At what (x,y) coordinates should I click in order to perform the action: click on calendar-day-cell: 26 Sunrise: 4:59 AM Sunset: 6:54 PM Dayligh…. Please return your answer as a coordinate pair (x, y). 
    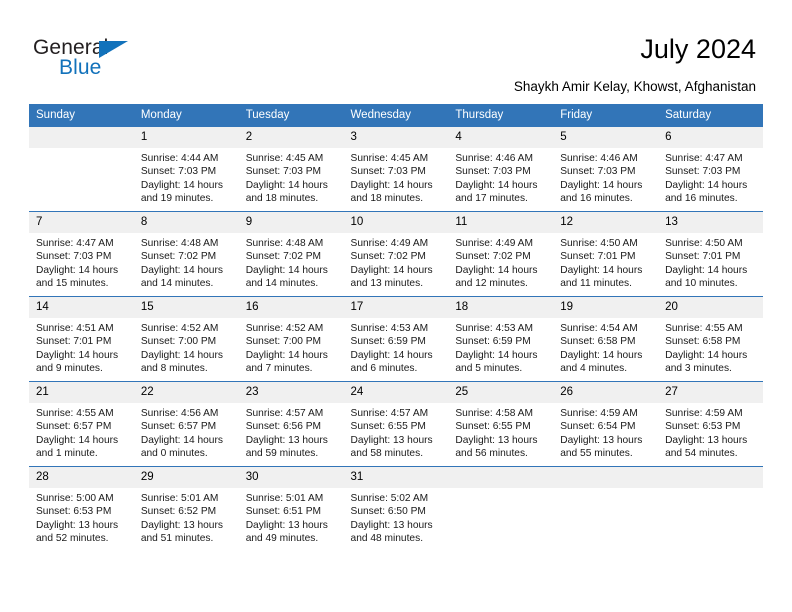
    Looking at the image, I should click on (606, 424).